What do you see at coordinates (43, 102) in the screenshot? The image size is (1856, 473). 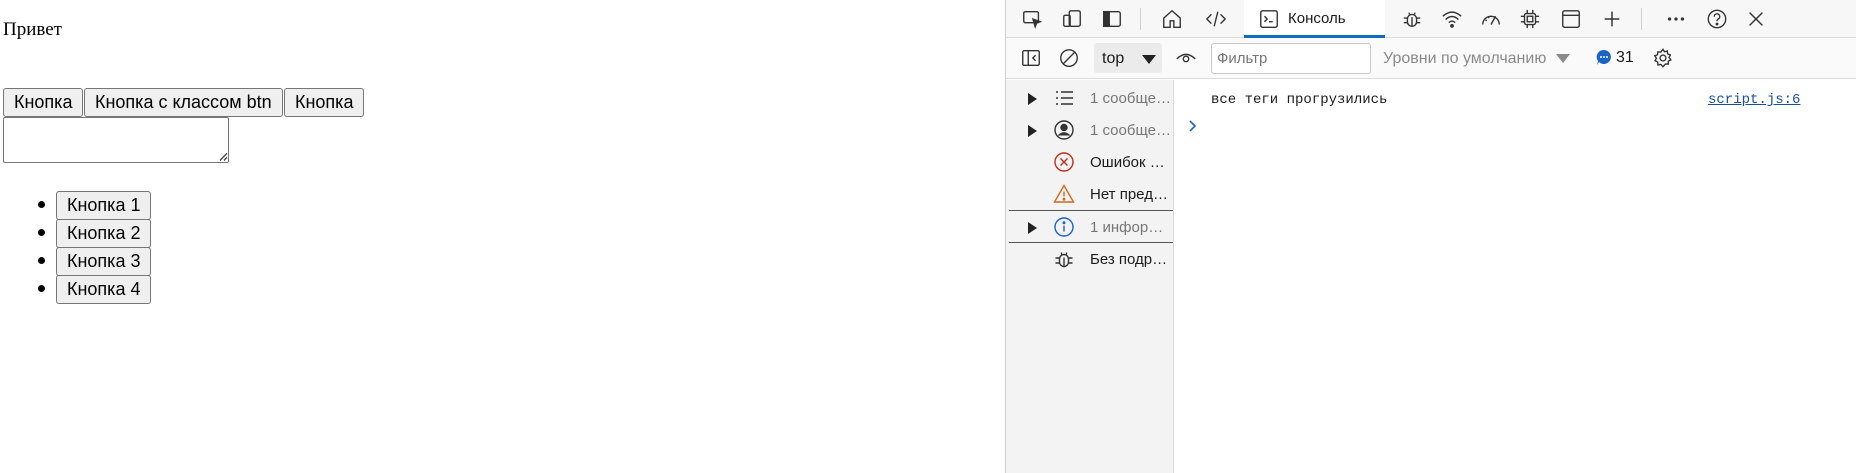 I see `page-button-1: Кнопка` at bounding box center [43, 102].